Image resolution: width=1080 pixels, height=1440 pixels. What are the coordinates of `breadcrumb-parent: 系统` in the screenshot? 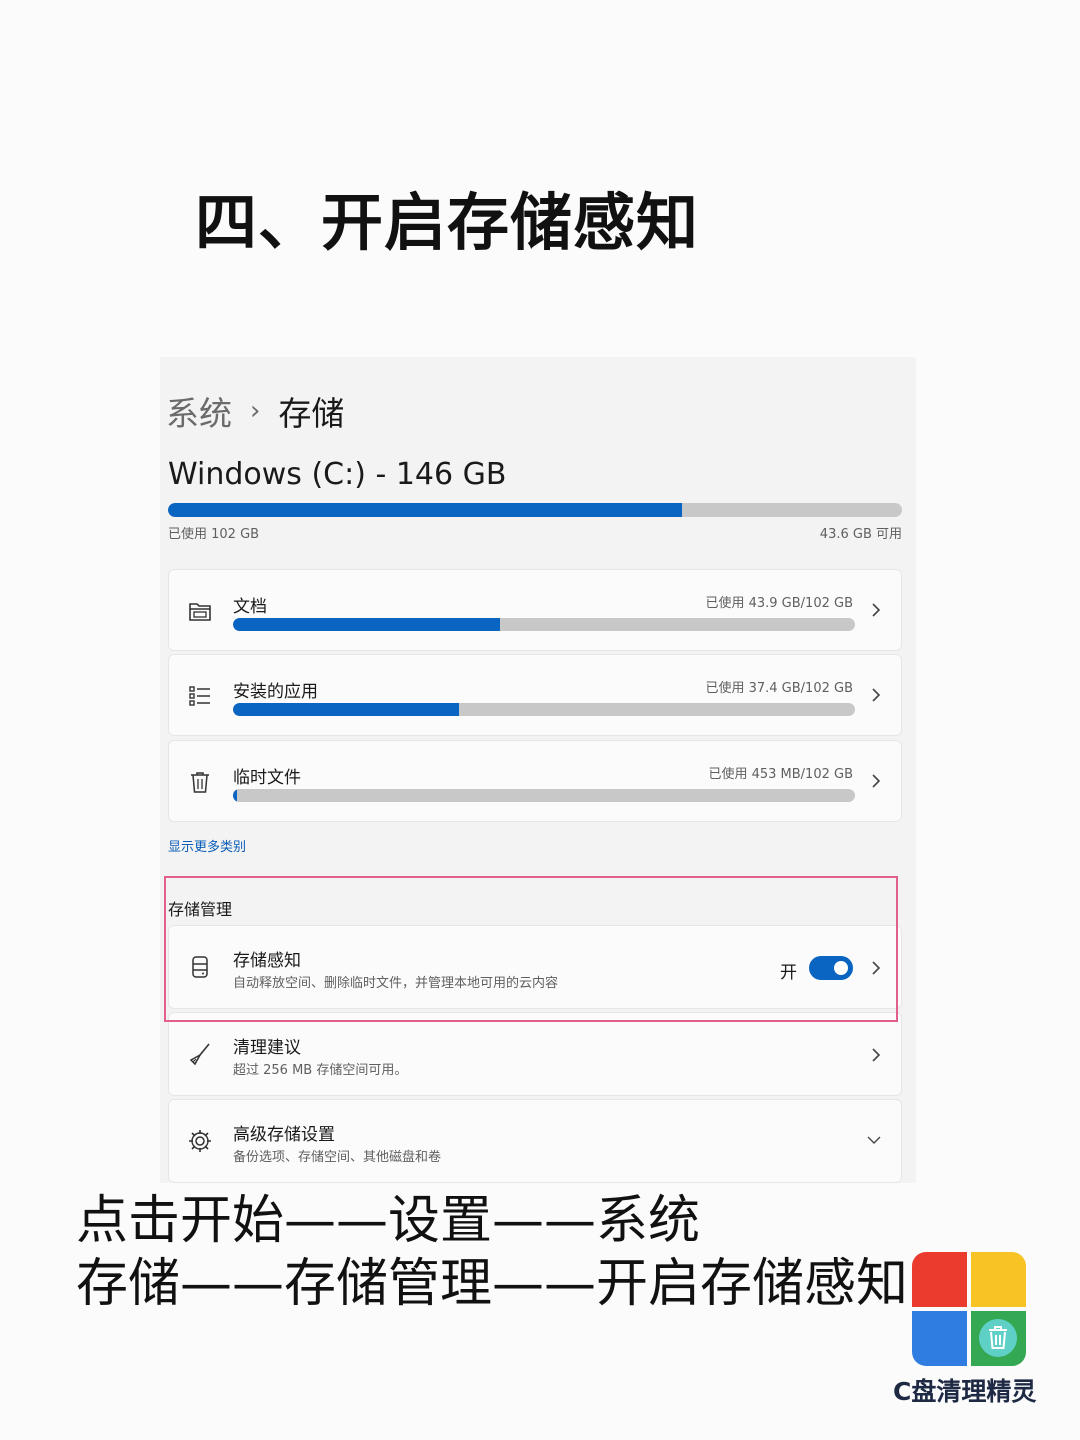 It's located at (199, 411).